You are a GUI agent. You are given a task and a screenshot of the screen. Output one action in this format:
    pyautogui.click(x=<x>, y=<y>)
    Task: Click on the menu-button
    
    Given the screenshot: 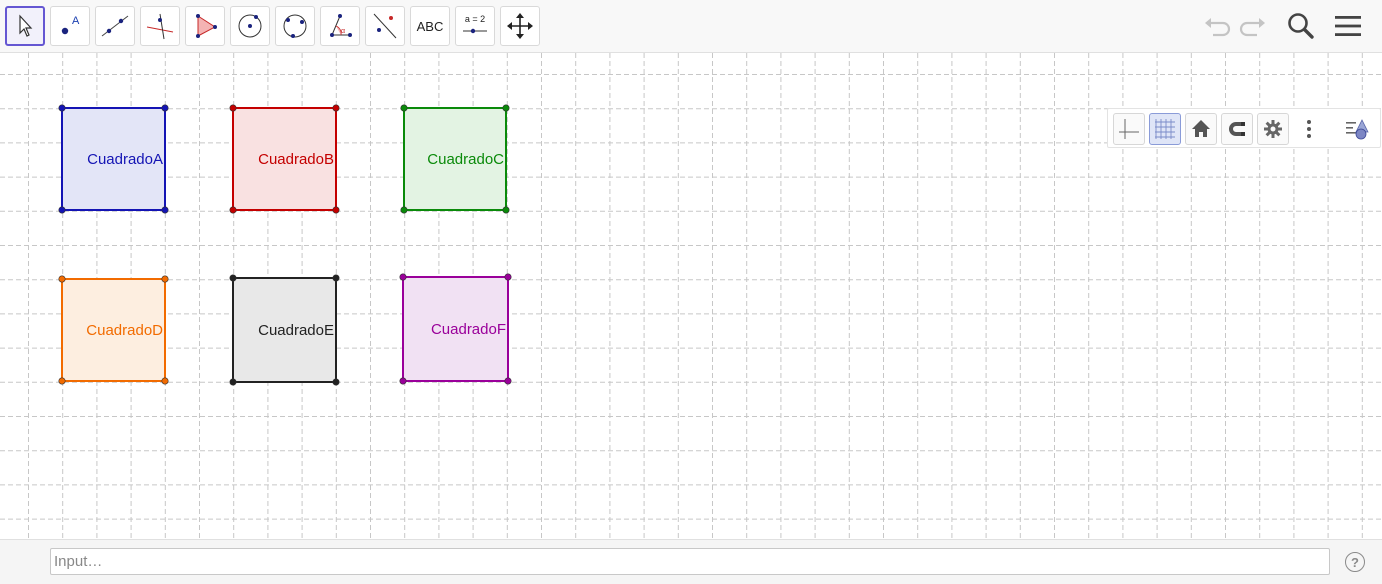 What is the action you would take?
    pyautogui.click(x=1348, y=26)
    